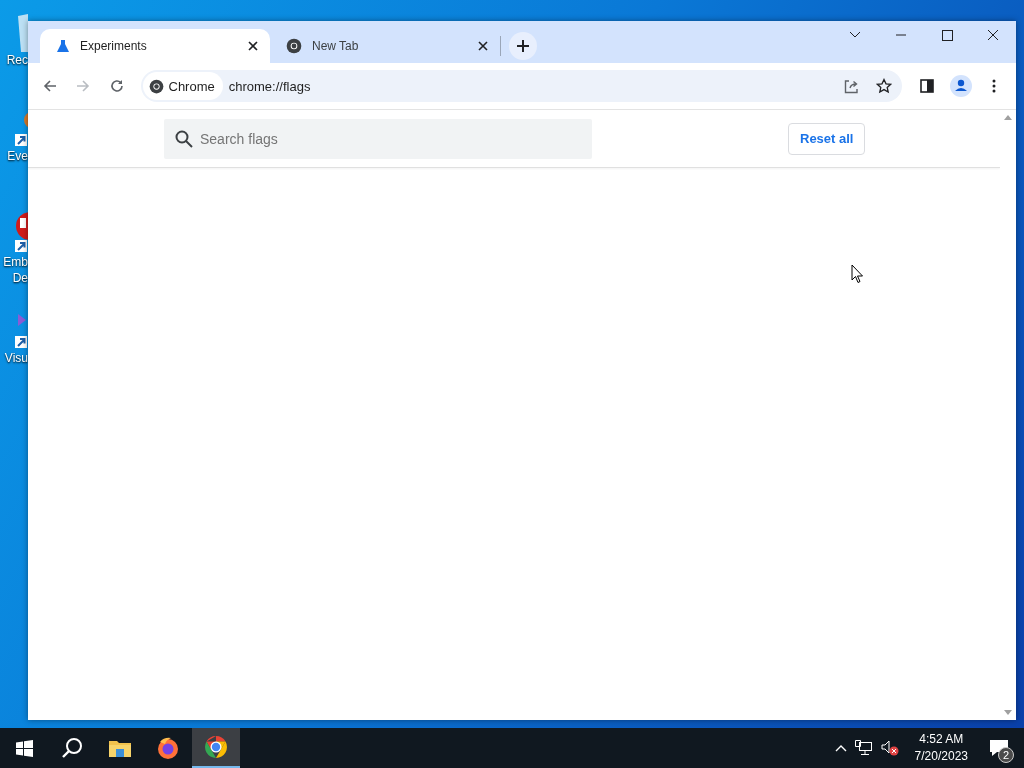  I want to click on notification-count: 2, so click(1006, 755).